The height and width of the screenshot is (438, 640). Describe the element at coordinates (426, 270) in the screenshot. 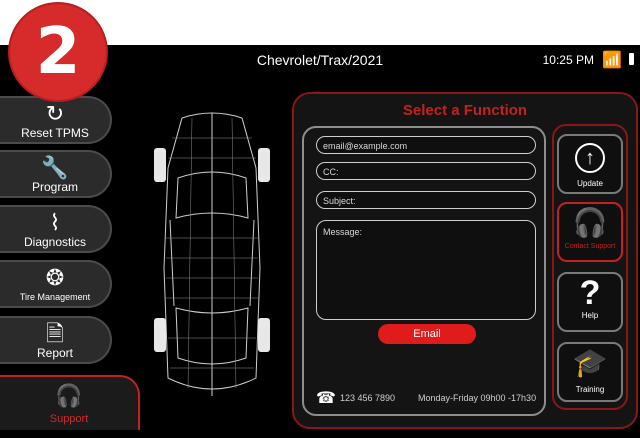

I see `message-field: Message:` at that location.